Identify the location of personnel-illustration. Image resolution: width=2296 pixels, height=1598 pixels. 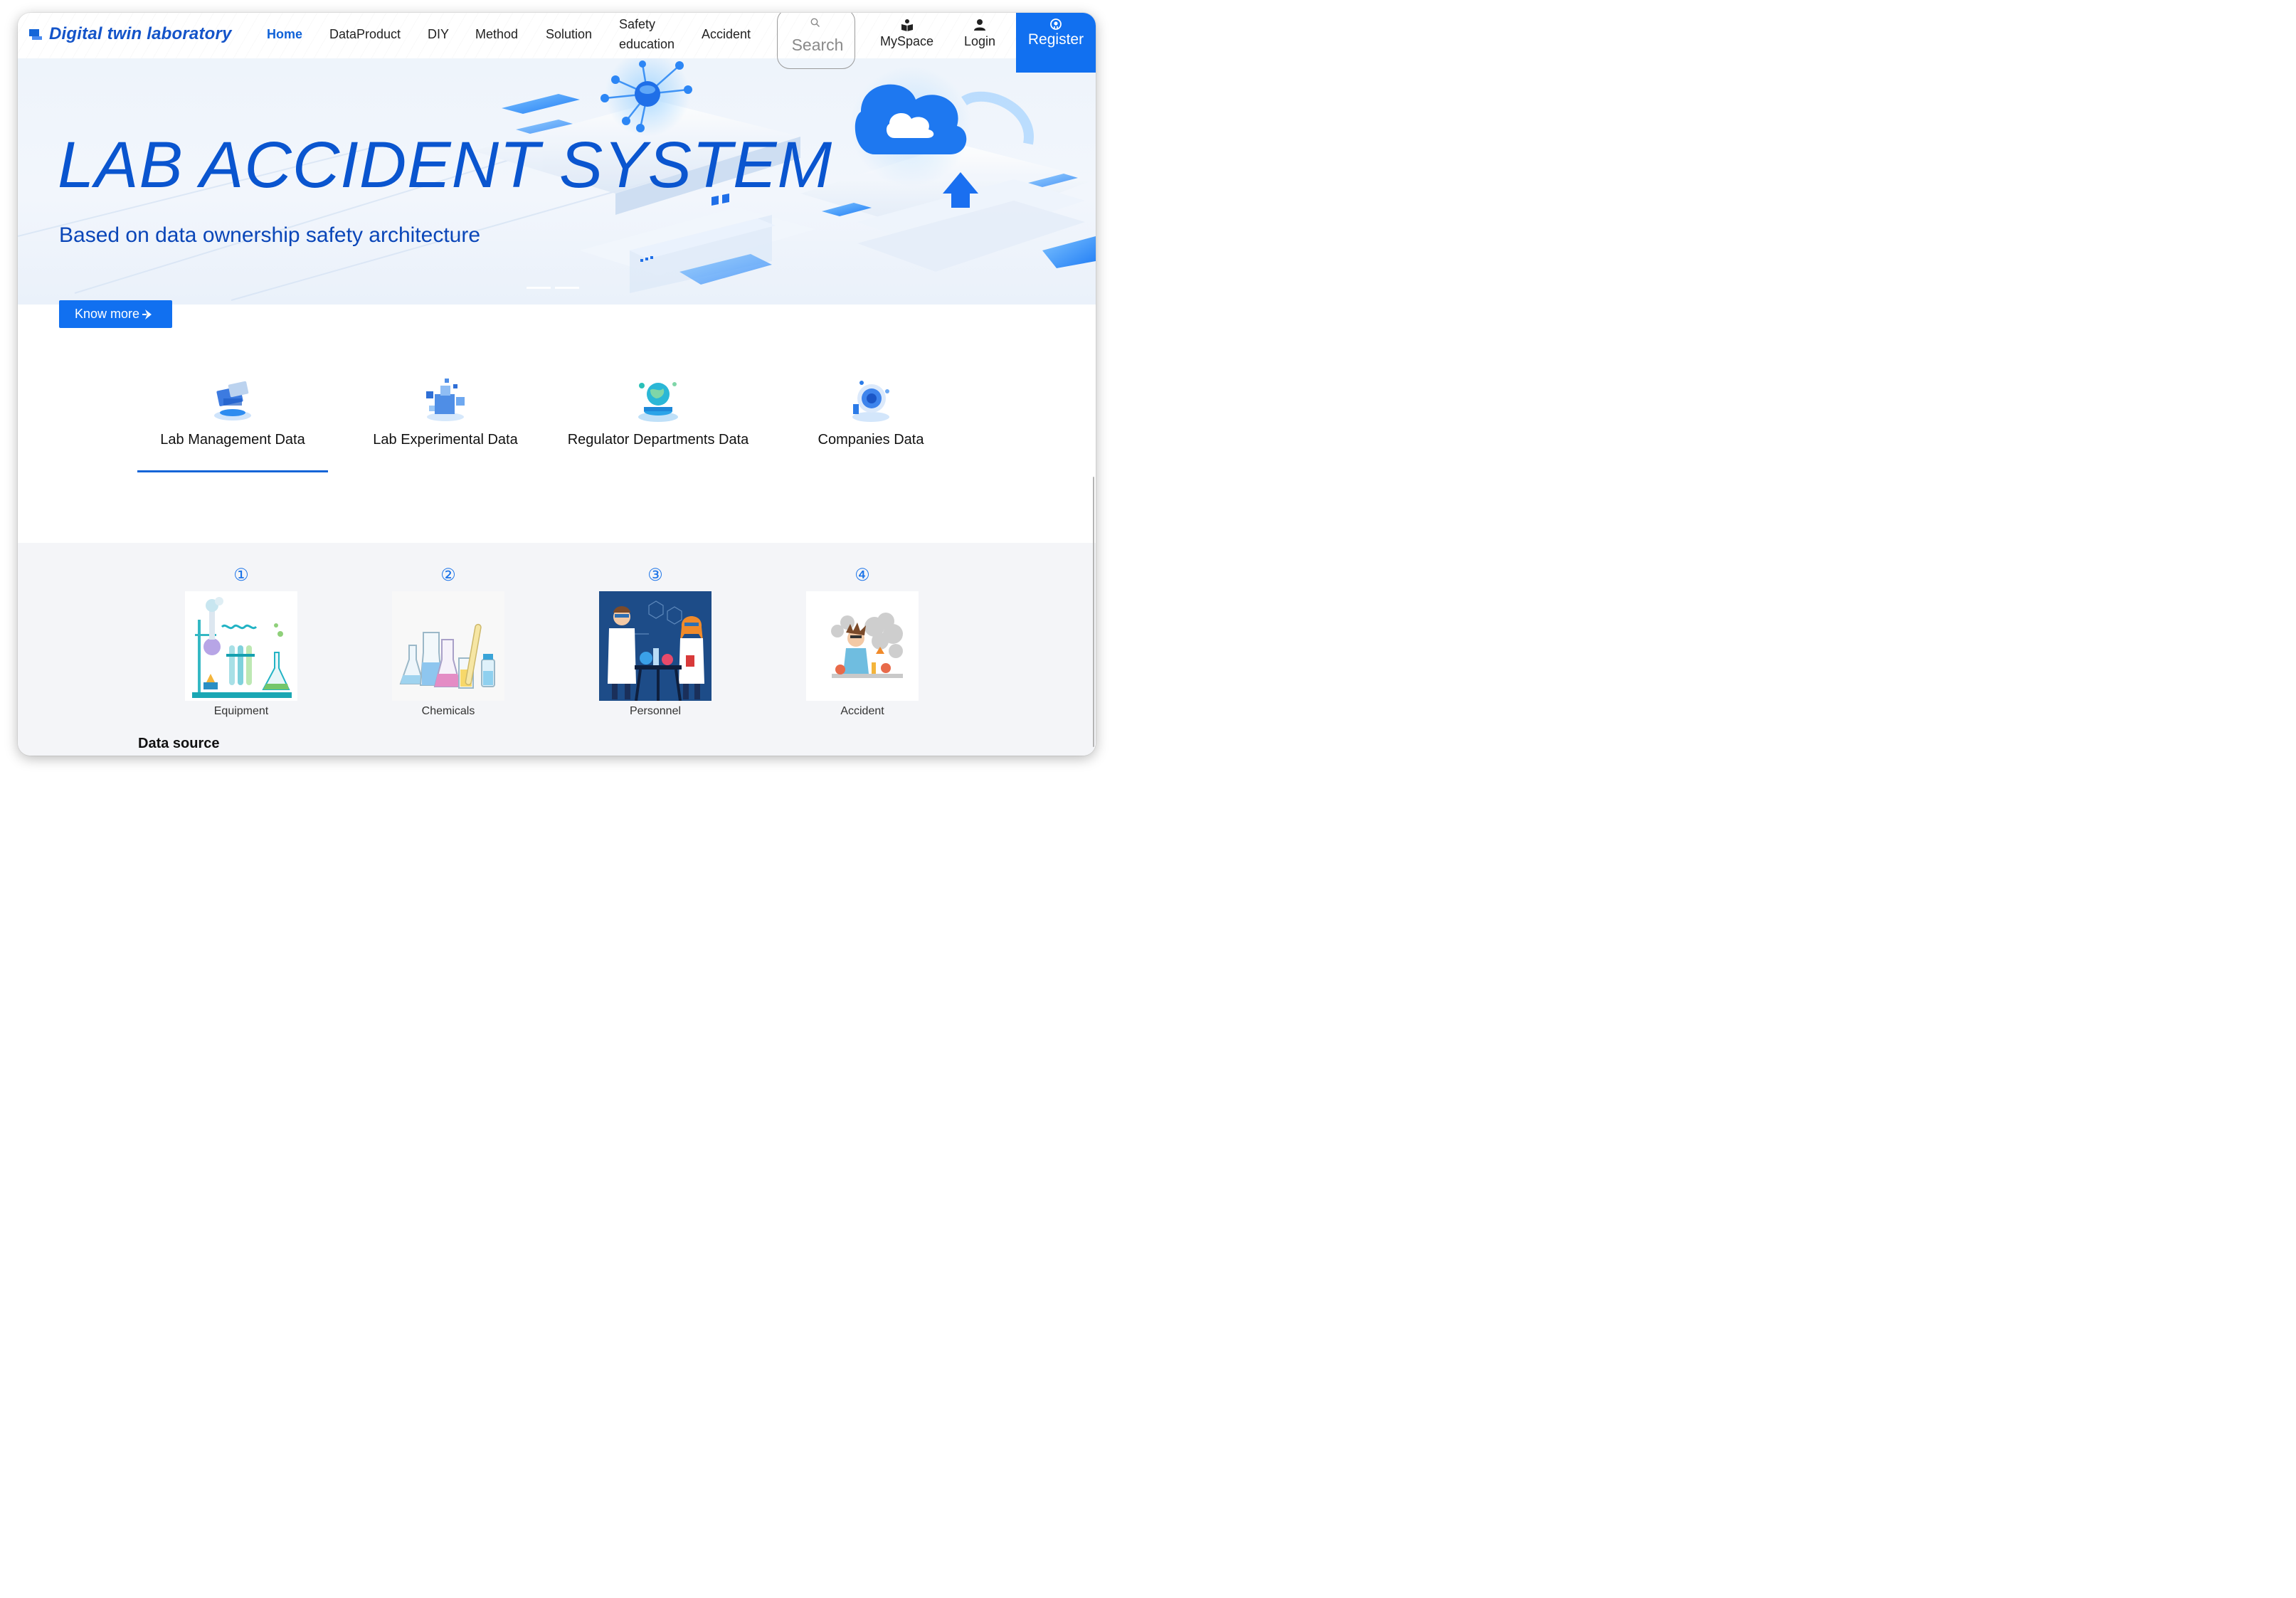
(655, 646).